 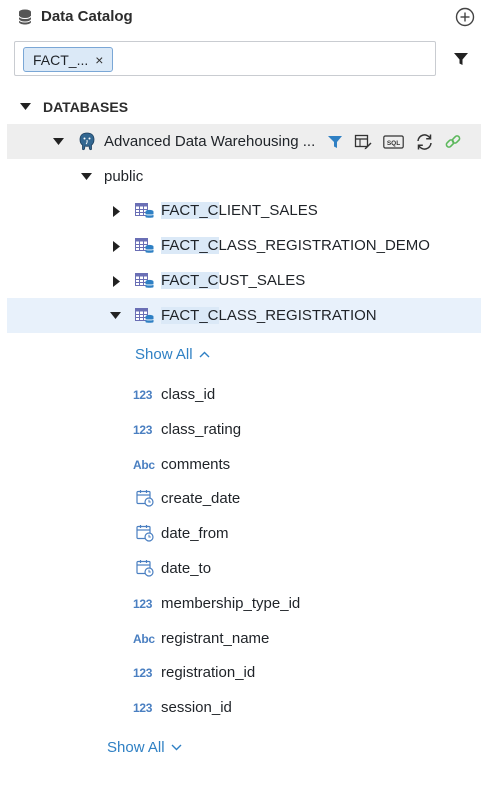 I want to click on table-row: FACT_CLASS_REGISTRATION_DEMO, so click(x=241, y=245).